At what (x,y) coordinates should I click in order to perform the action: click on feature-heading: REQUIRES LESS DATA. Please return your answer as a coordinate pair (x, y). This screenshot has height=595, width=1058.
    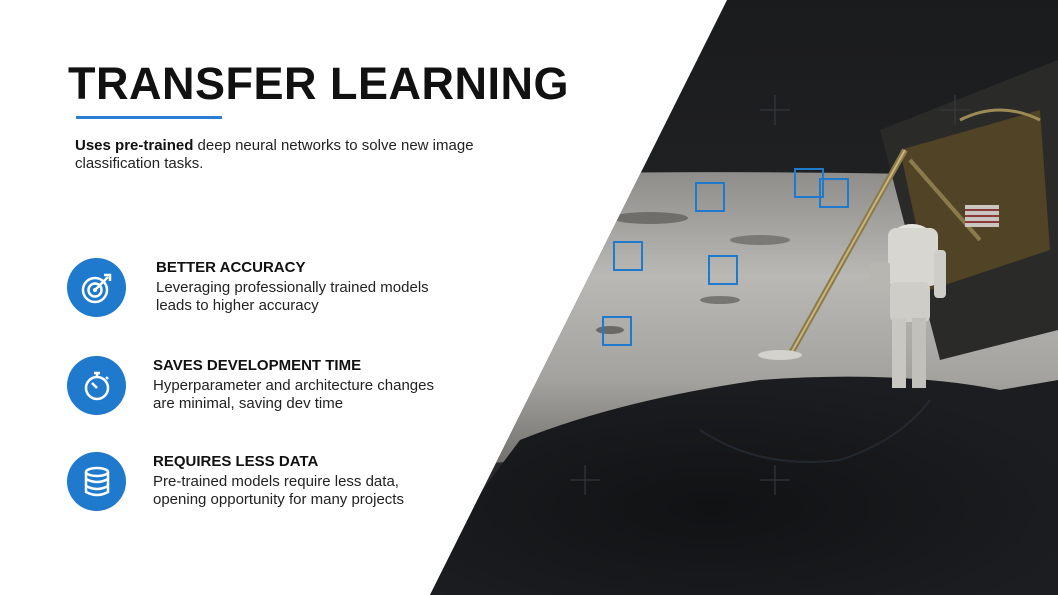
    Looking at the image, I should click on (236, 461).